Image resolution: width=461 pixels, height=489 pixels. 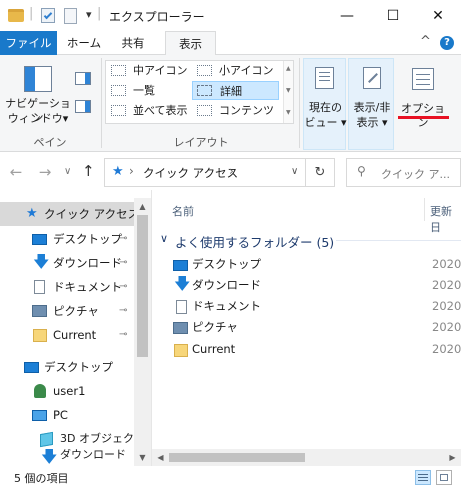 What do you see at coordinates (372, 122) in the screenshot?
I see `show-hide-label-line2: 表示 ▾` at bounding box center [372, 122].